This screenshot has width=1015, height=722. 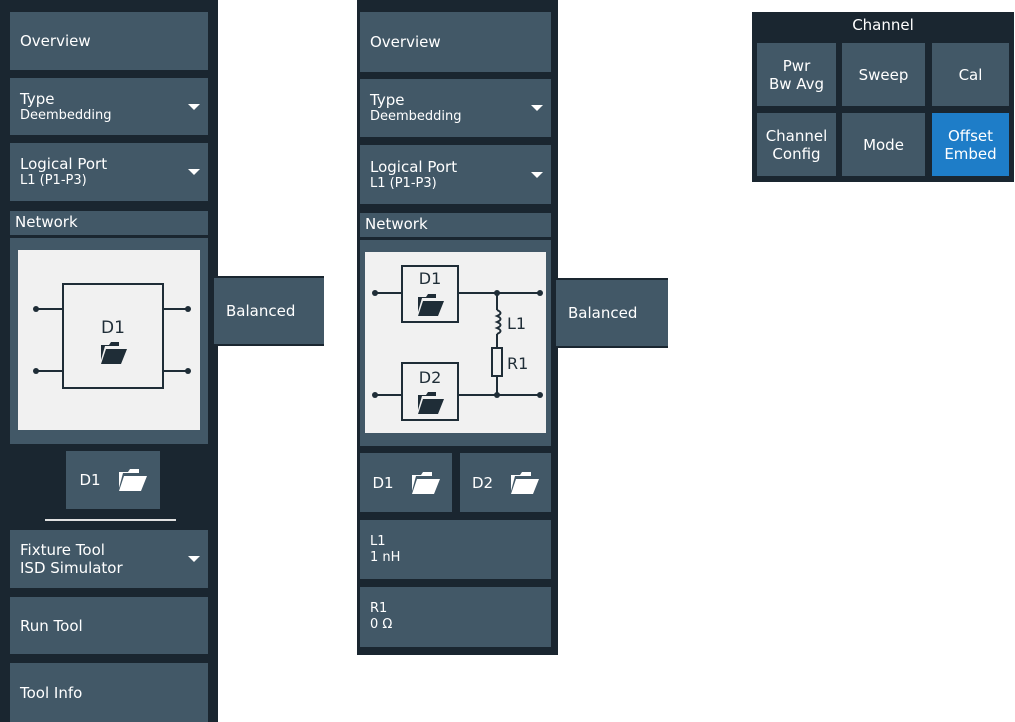 I want to click on r1-label: R1, so click(x=379, y=608).